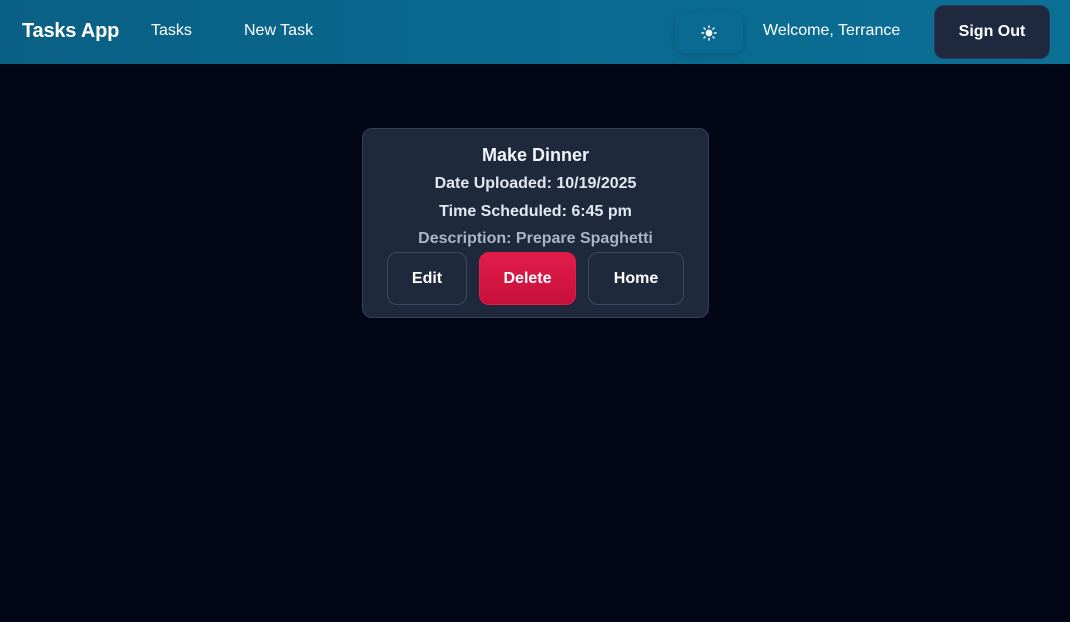 Image resolution: width=1070 pixels, height=622 pixels. I want to click on edit-button: Edit, so click(427, 278).